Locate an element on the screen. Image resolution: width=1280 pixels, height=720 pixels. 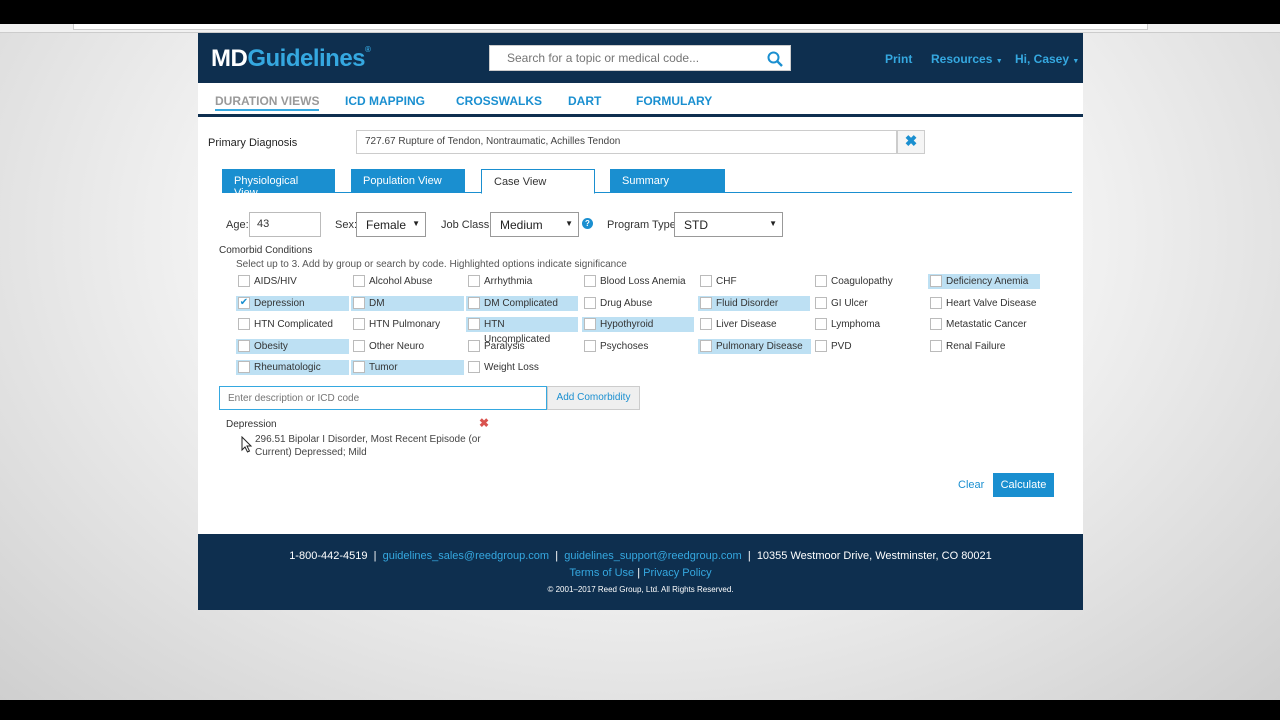
comorbid-checkbox: Arrhythmia is located at coordinates (503, 281).